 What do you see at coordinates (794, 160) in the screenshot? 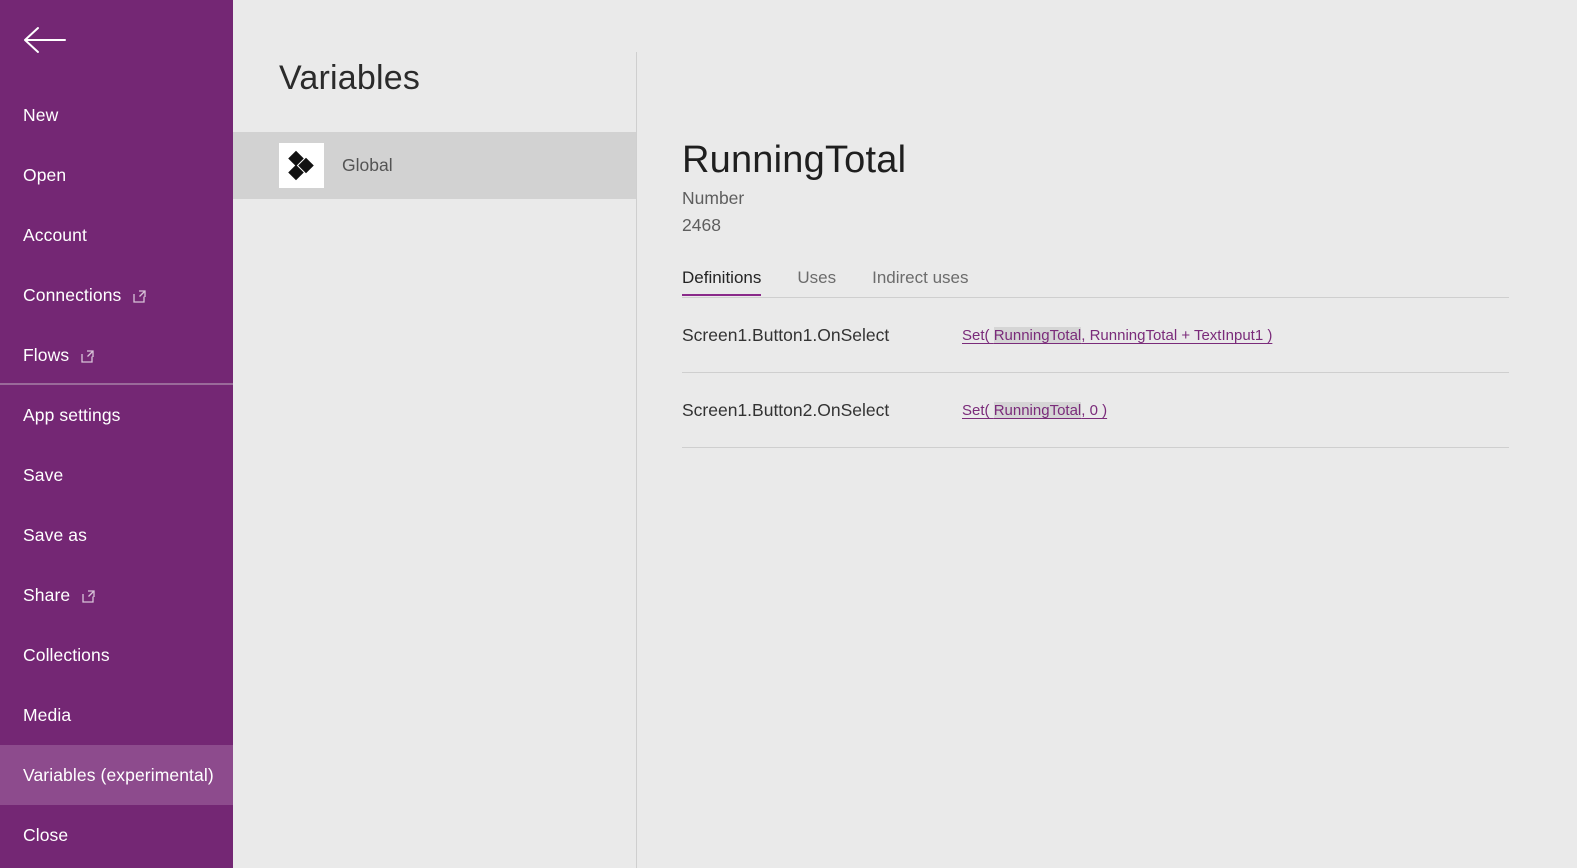
I see `variable-name-heading: RunningTotal` at bounding box center [794, 160].